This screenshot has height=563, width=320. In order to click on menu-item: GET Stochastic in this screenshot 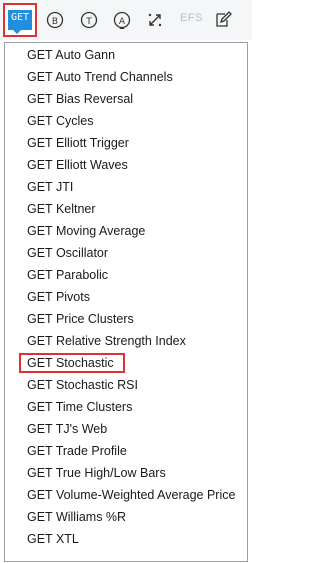, I will do `click(126, 363)`.